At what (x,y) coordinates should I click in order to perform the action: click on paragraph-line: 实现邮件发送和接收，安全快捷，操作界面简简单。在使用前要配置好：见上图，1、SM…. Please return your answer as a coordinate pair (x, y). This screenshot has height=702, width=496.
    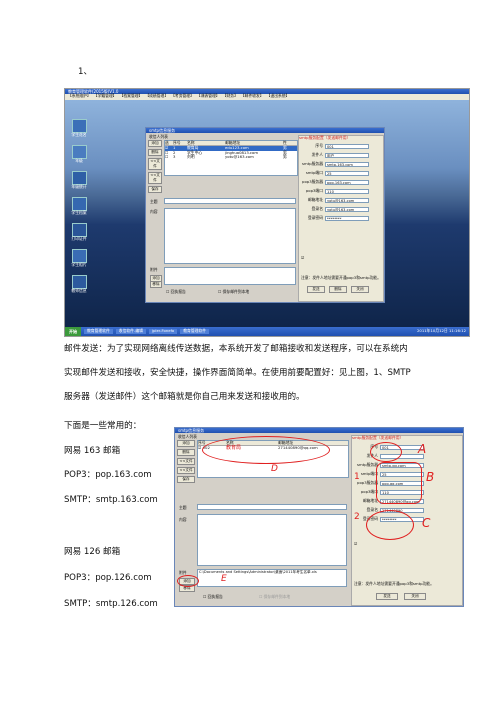
    Looking at the image, I should click on (237, 373).